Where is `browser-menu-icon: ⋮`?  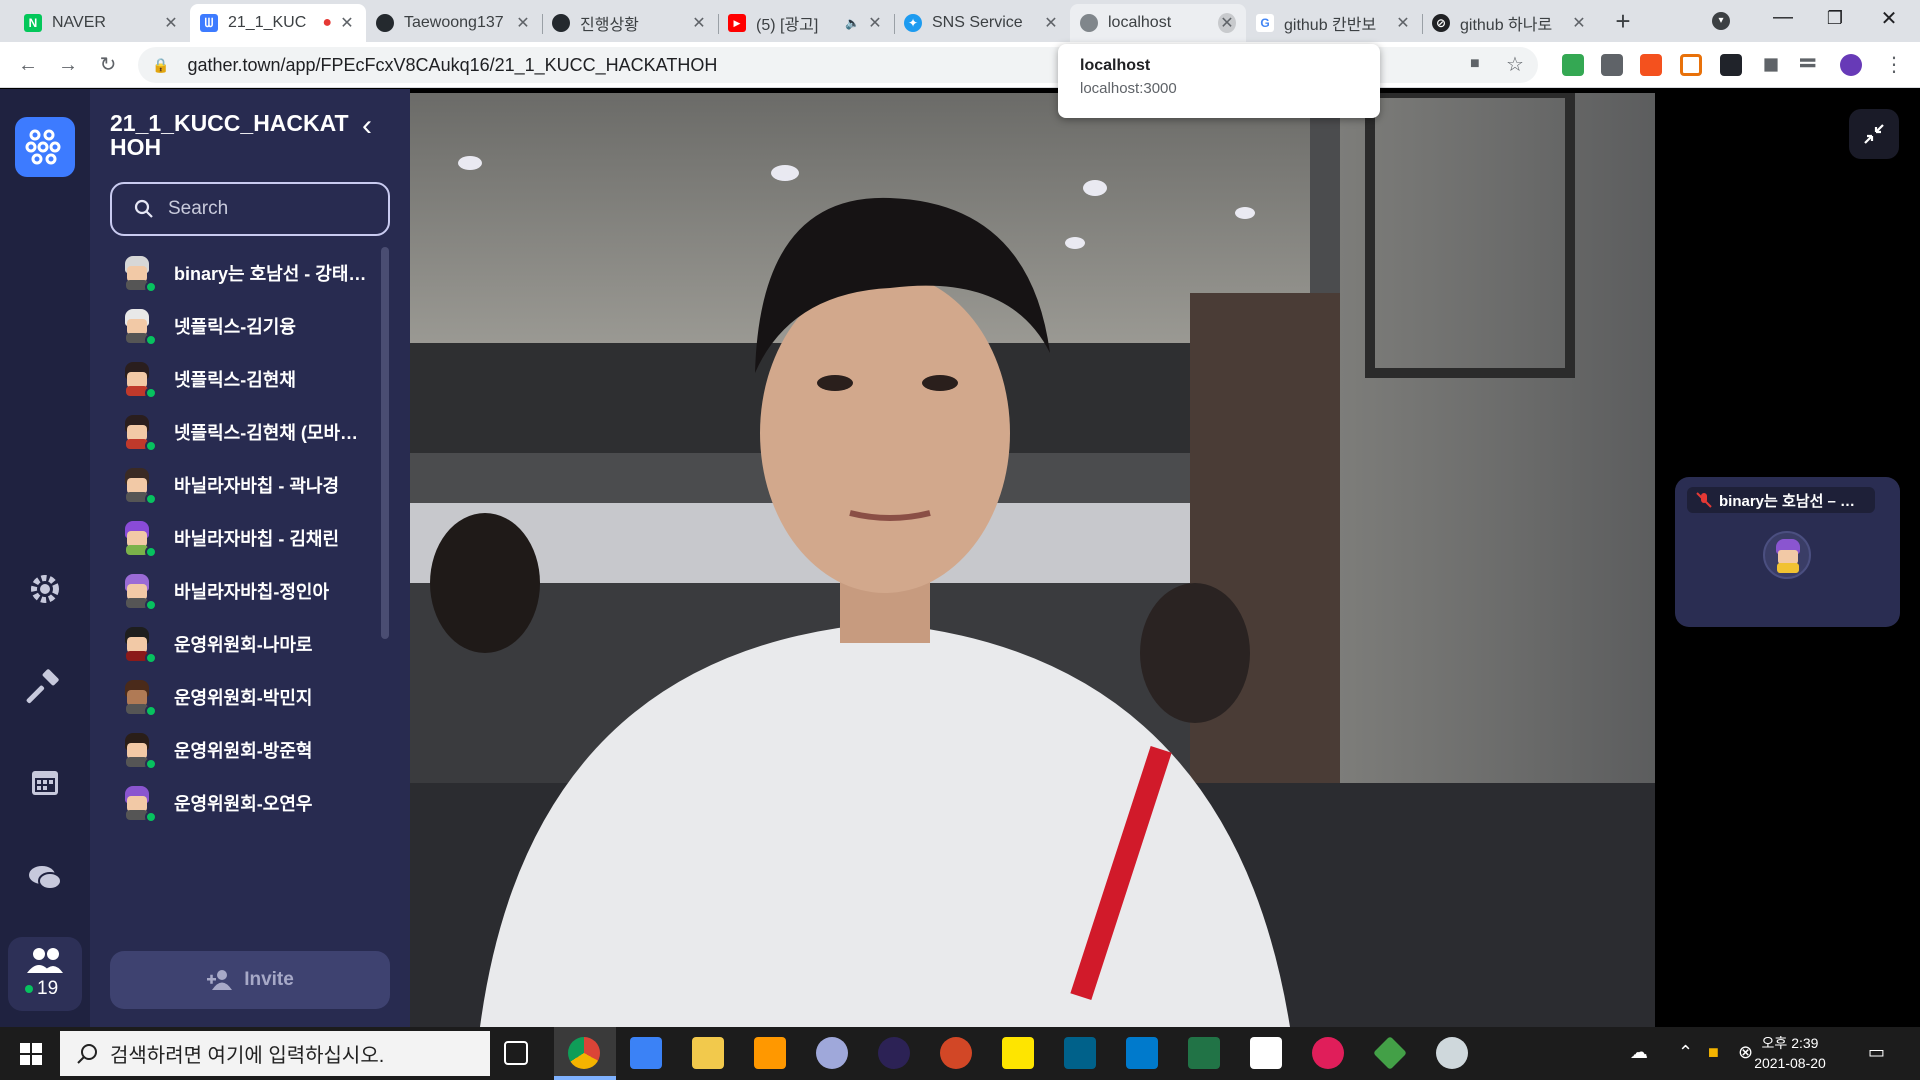 browser-menu-icon: ⋮ is located at coordinates (1894, 65).